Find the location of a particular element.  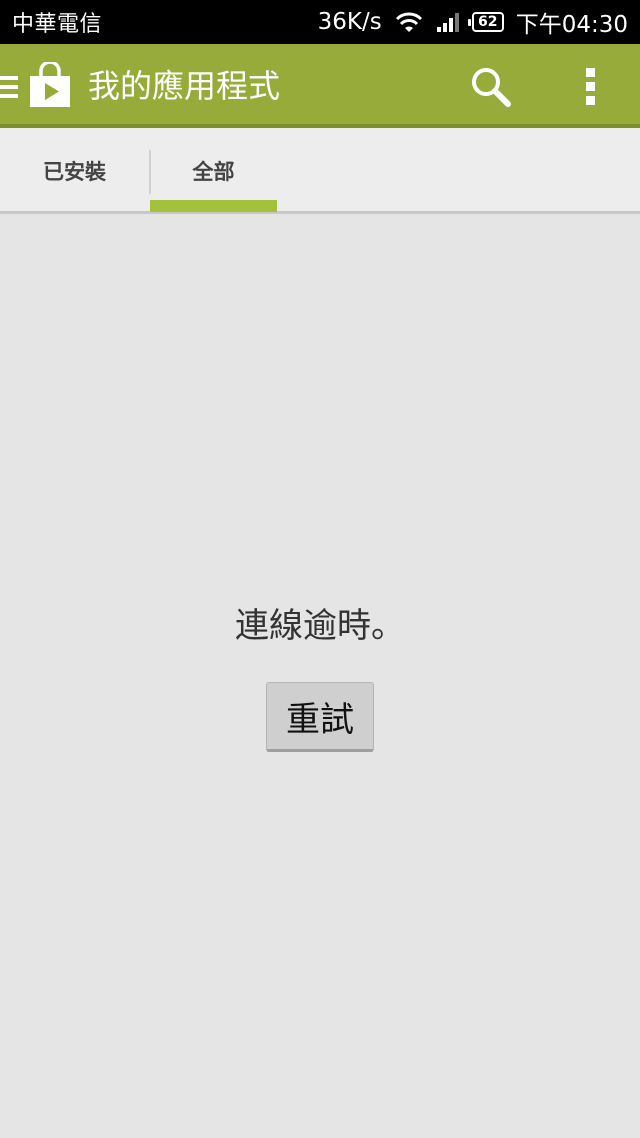

action-bar: 我的應用程式 is located at coordinates (320, 86).